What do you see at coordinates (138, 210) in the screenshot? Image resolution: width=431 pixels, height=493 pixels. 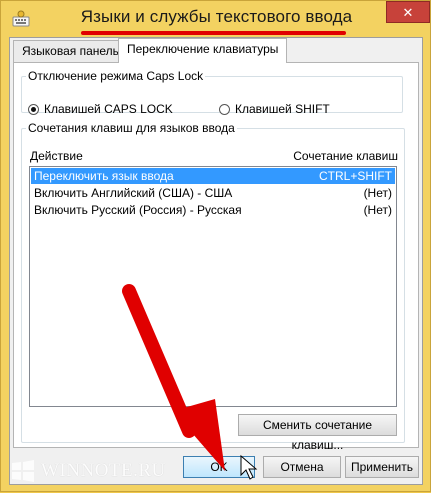 I see `list-item-action: Включить Русский (Россия) - Русская` at bounding box center [138, 210].